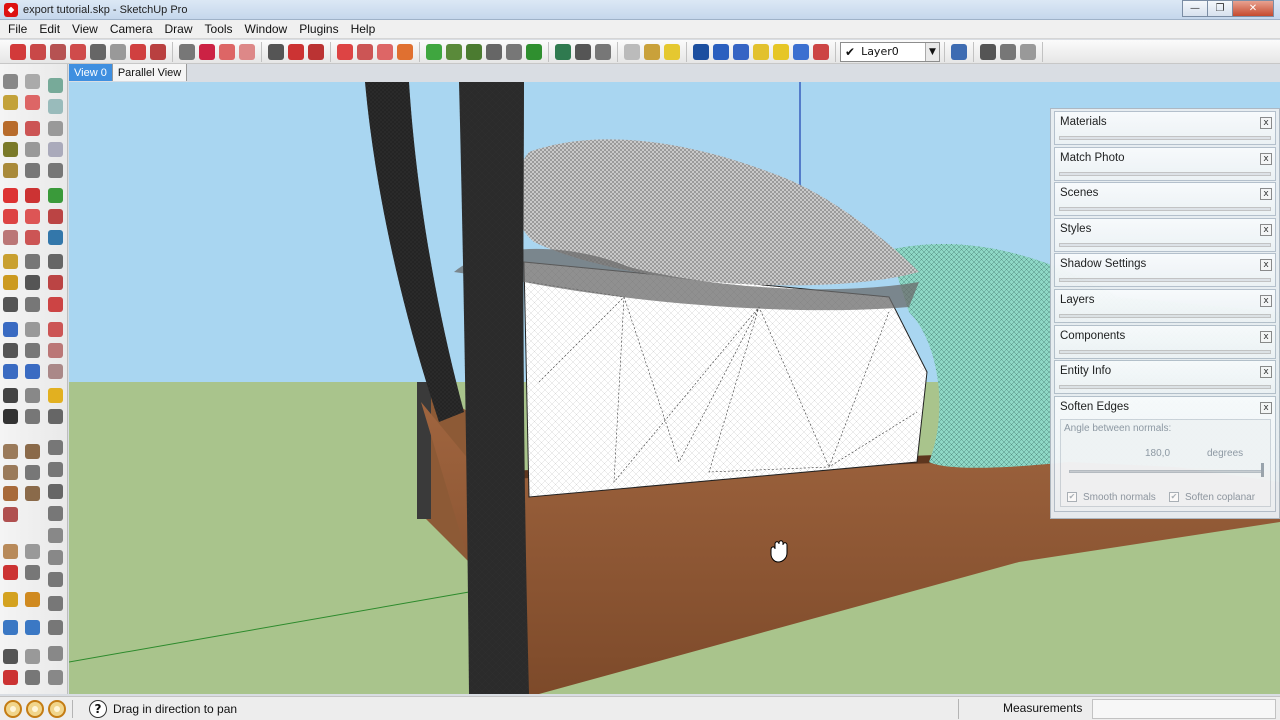 The image size is (1280, 720). What do you see at coordinates (959, 51) in the screenshot?
I see `layer-manager-icon` at bounding box center [959, 51].